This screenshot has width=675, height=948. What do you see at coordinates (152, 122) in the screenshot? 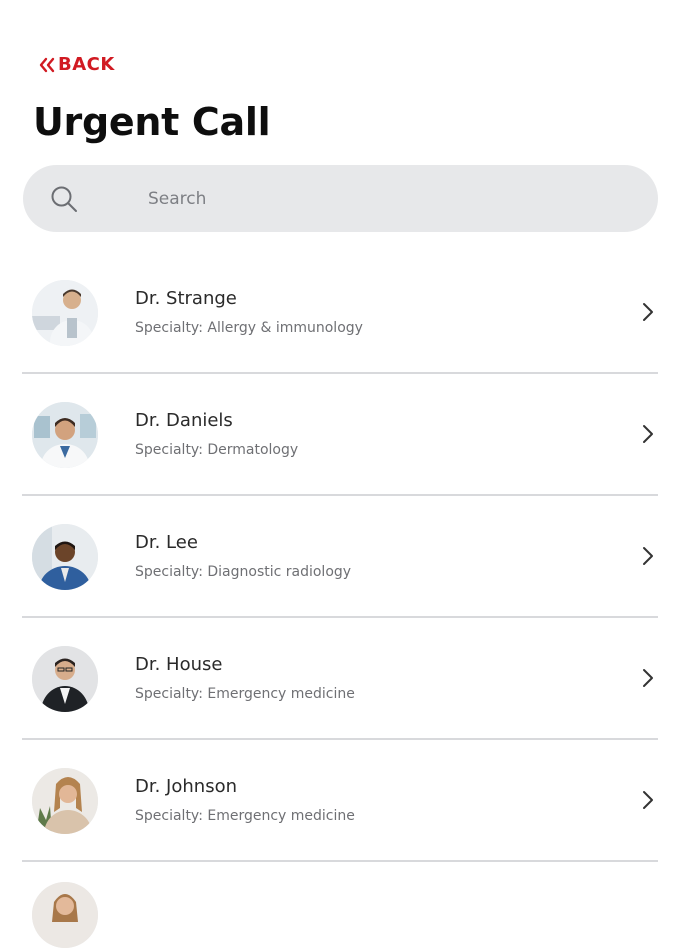
I see `page-title: Urgent Call` at bounding box center [152, 122].